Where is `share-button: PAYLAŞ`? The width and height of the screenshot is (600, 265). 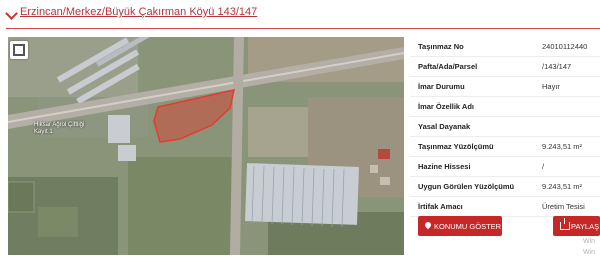
share-button: PAYLAŞ is located at coordinates (576, 226).